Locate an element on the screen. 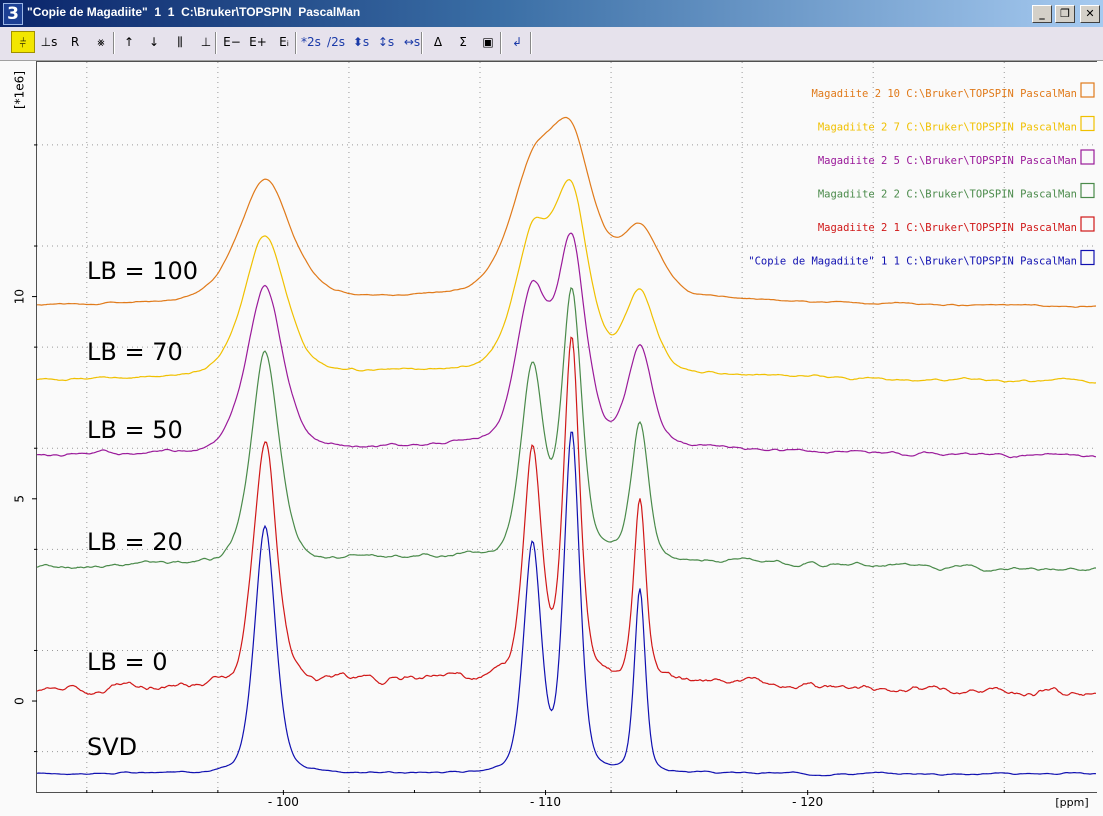 The height and width of the screenshot is (816, 1103). vertical-scale-button: ↕s is located at coordinates (386, 42).